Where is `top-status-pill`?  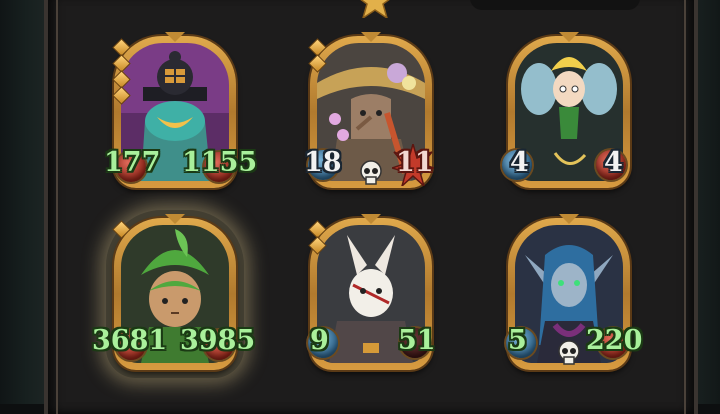
top-status-pill is located at coordinates (555, 5).